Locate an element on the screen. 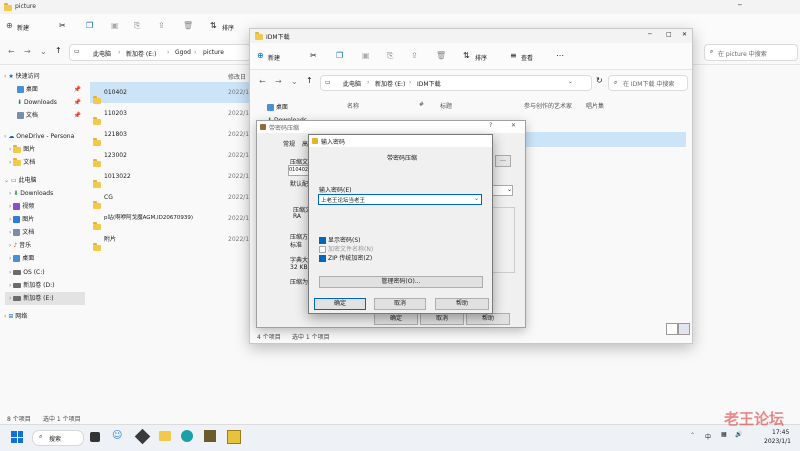 This screenshot has height=451, width=800. rename-icon: ⎘ is located at coordinates (390, 56).